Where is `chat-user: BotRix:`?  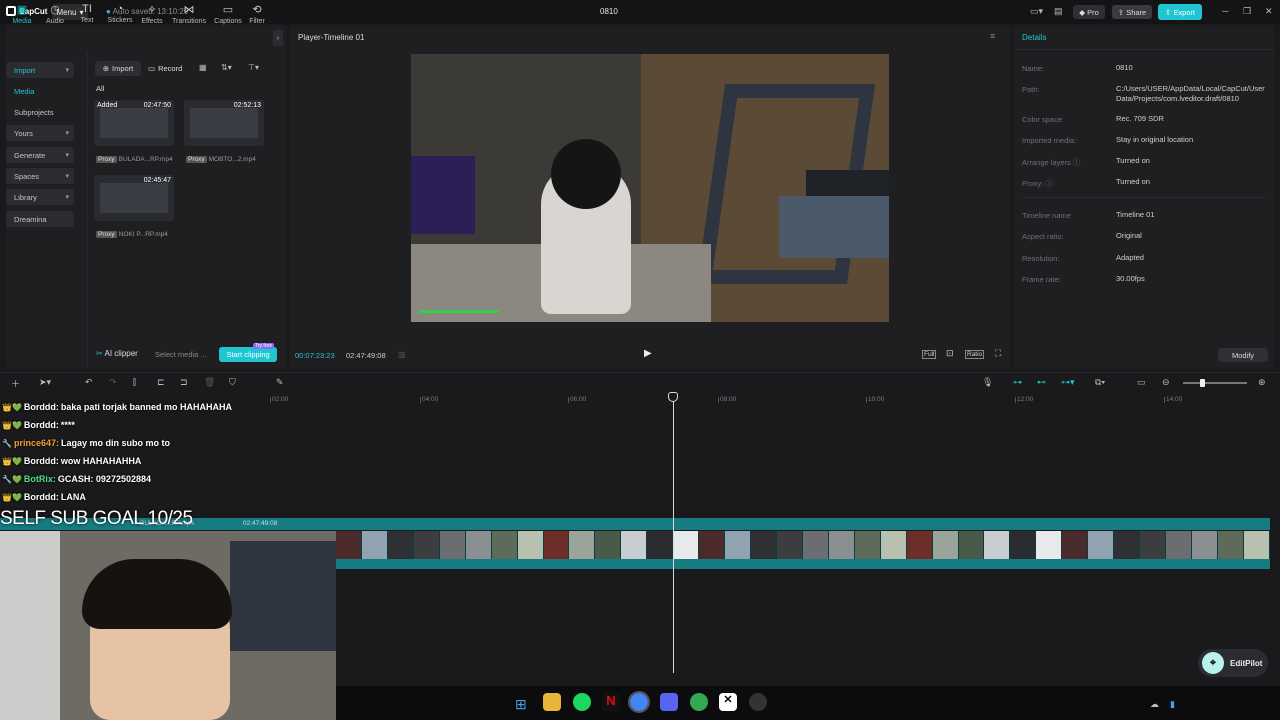
chat-user: BotRix: is located at coordinates (39, 479).